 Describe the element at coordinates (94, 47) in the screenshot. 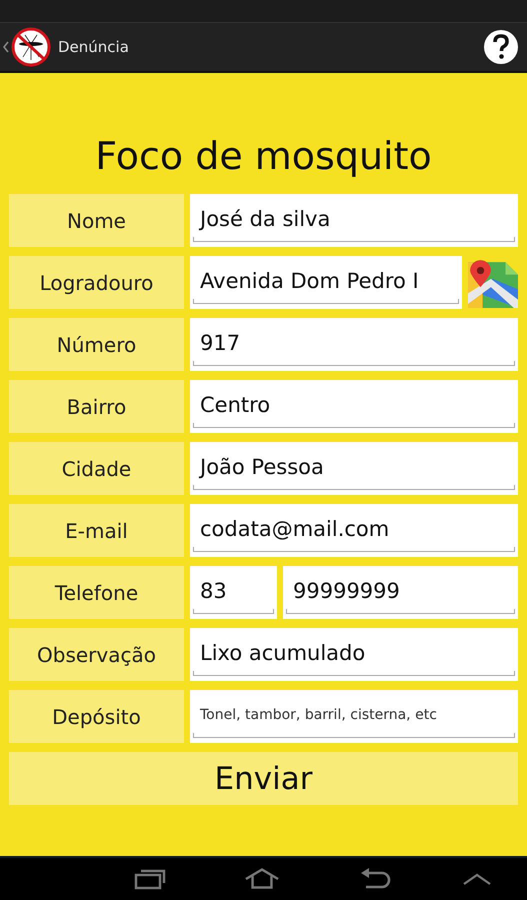

I see `screen-title: Denúncia` at that location.